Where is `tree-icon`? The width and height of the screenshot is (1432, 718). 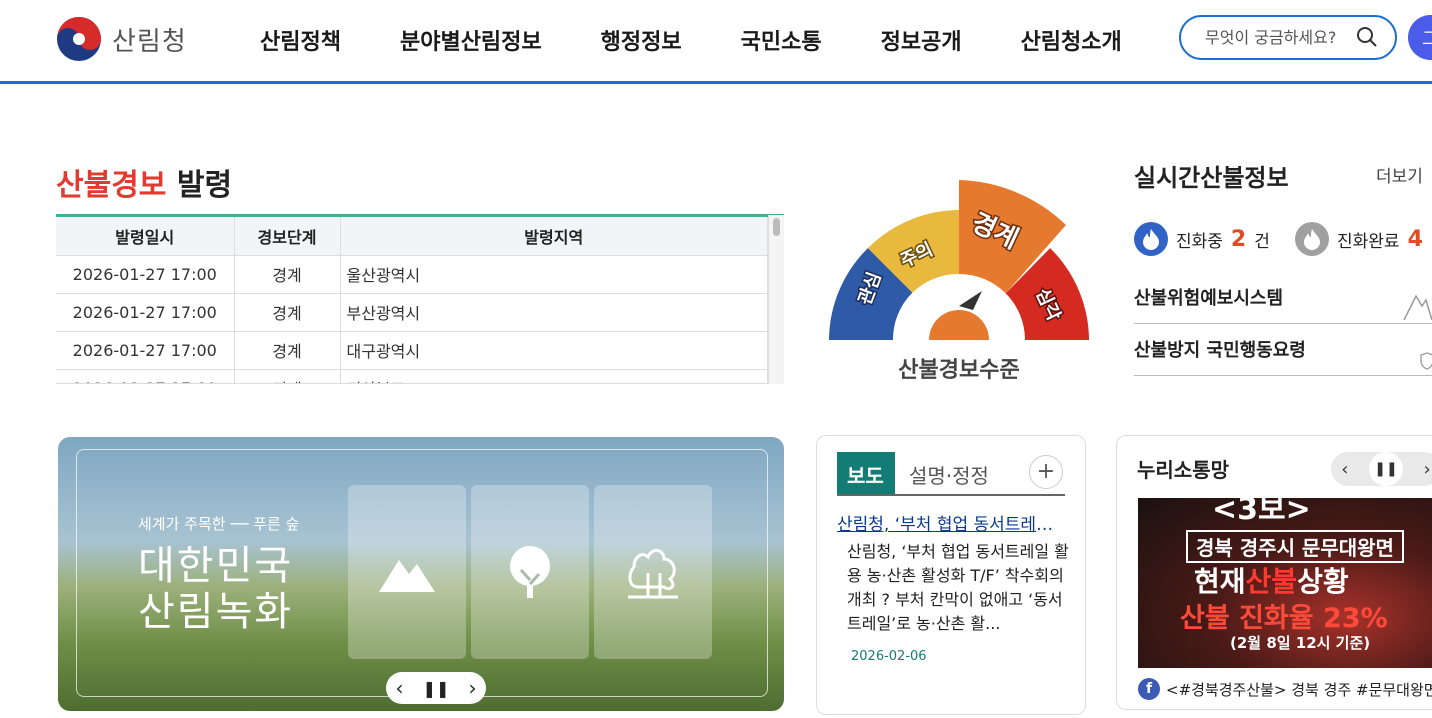 tree-icon is located at coordinates (530, 572).